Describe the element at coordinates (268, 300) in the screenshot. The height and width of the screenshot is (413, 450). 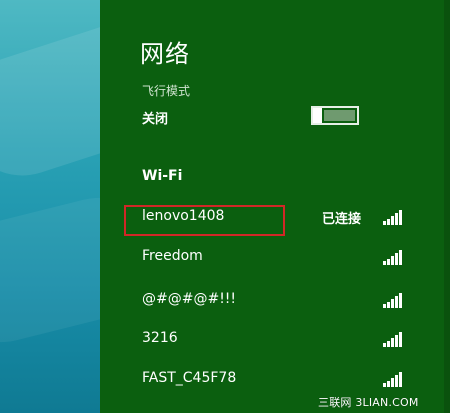
I see `wifi-network-item: @#@#@#!!!` at that location.